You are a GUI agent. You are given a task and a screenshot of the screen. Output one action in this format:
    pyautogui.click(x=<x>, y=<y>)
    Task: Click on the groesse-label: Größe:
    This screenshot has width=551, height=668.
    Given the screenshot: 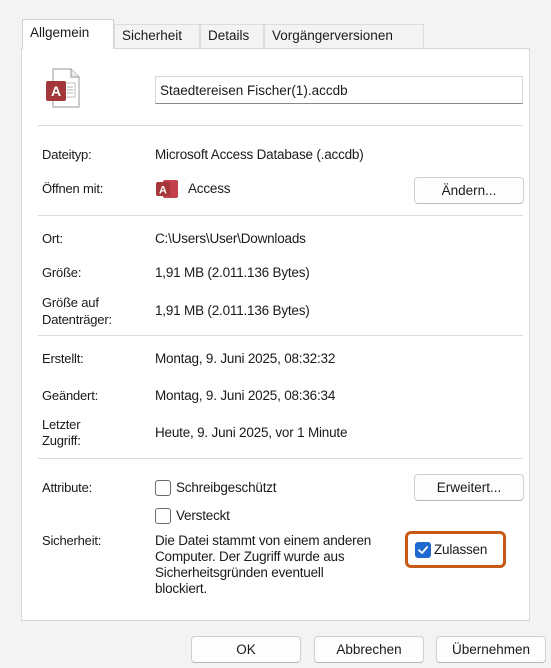 What is the action you would take?
    pyautogui.click(x=62, y=272)
    